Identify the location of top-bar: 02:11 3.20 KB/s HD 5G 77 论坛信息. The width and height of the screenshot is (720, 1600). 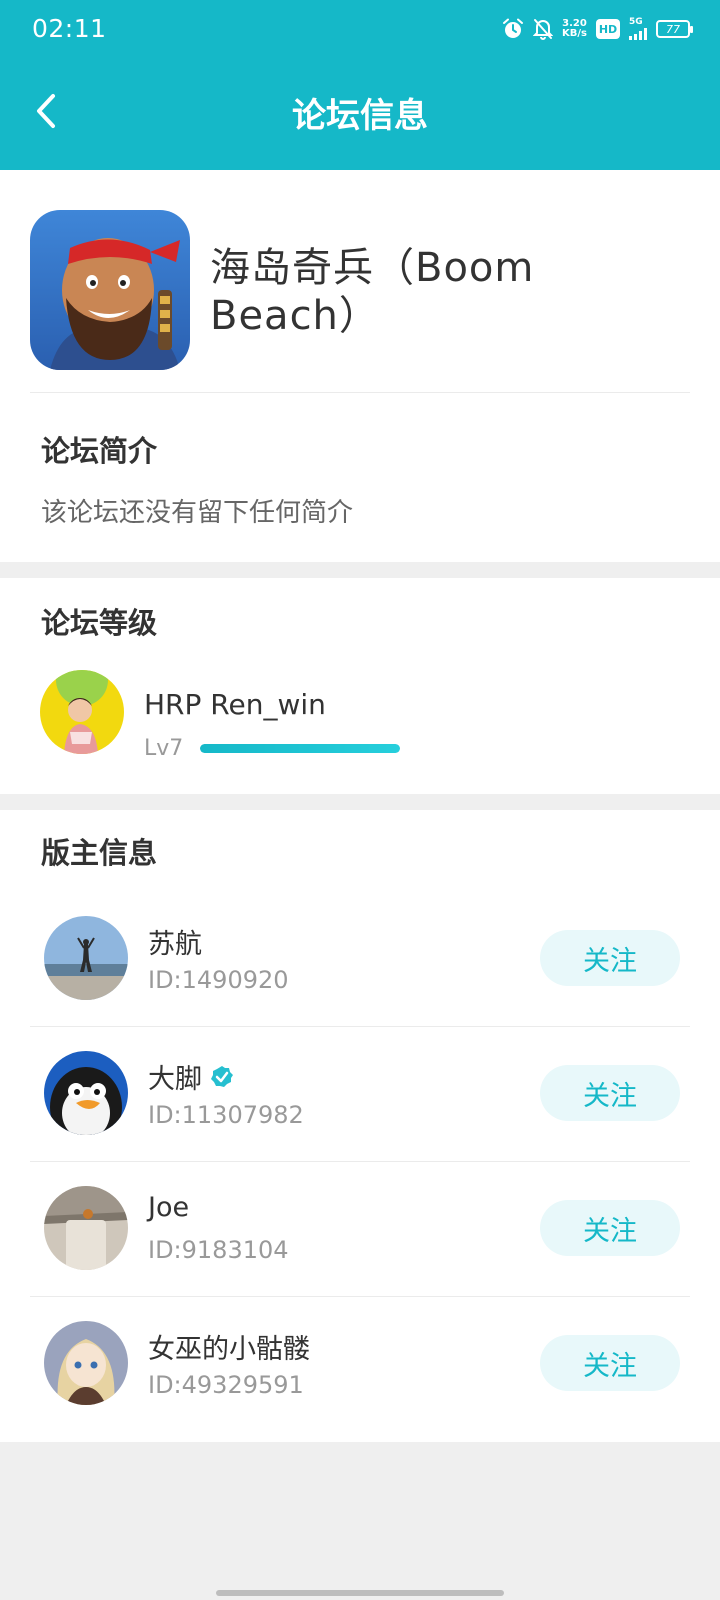
(360, 85).